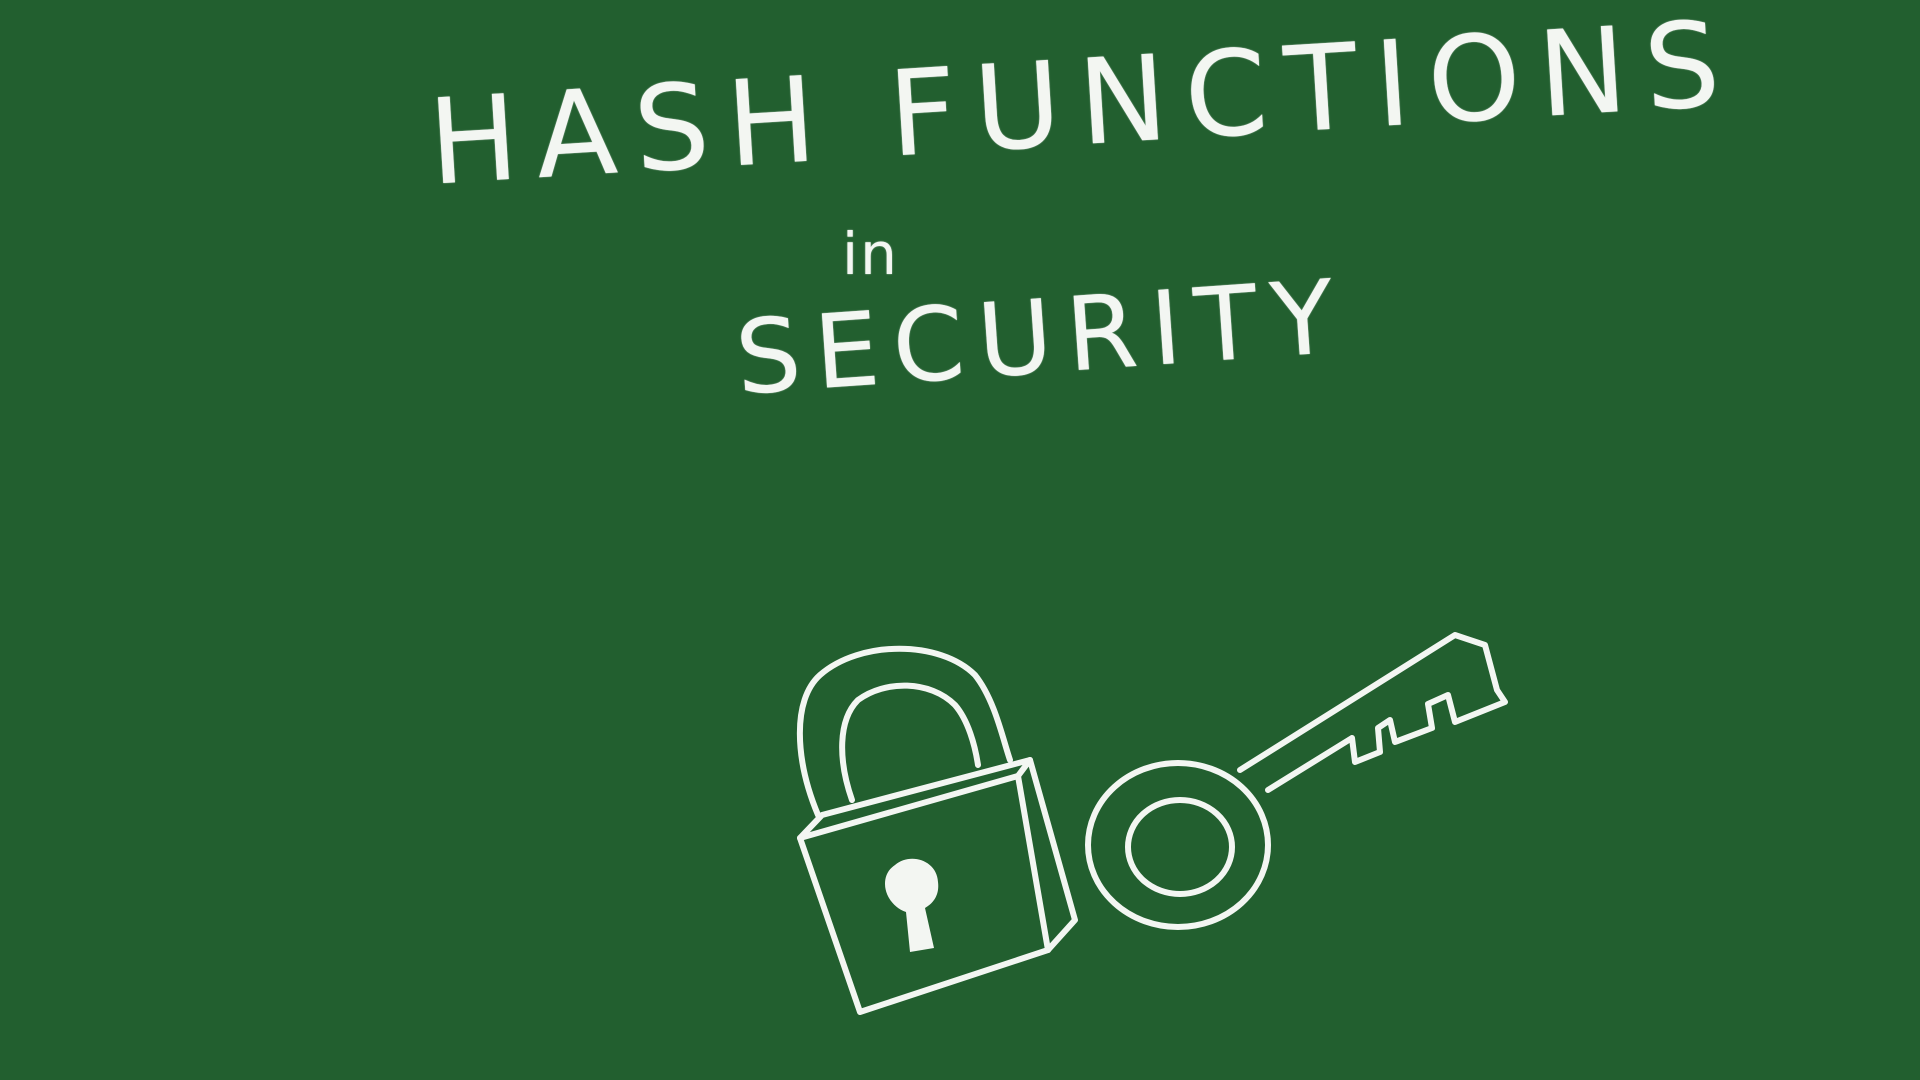 The width and height of the screenshot is (1920, 1080). Describe the element at coordinates (1083, 106) in the screenshot. I see `title-line-1: HASH FUNCTIONS` at that location.